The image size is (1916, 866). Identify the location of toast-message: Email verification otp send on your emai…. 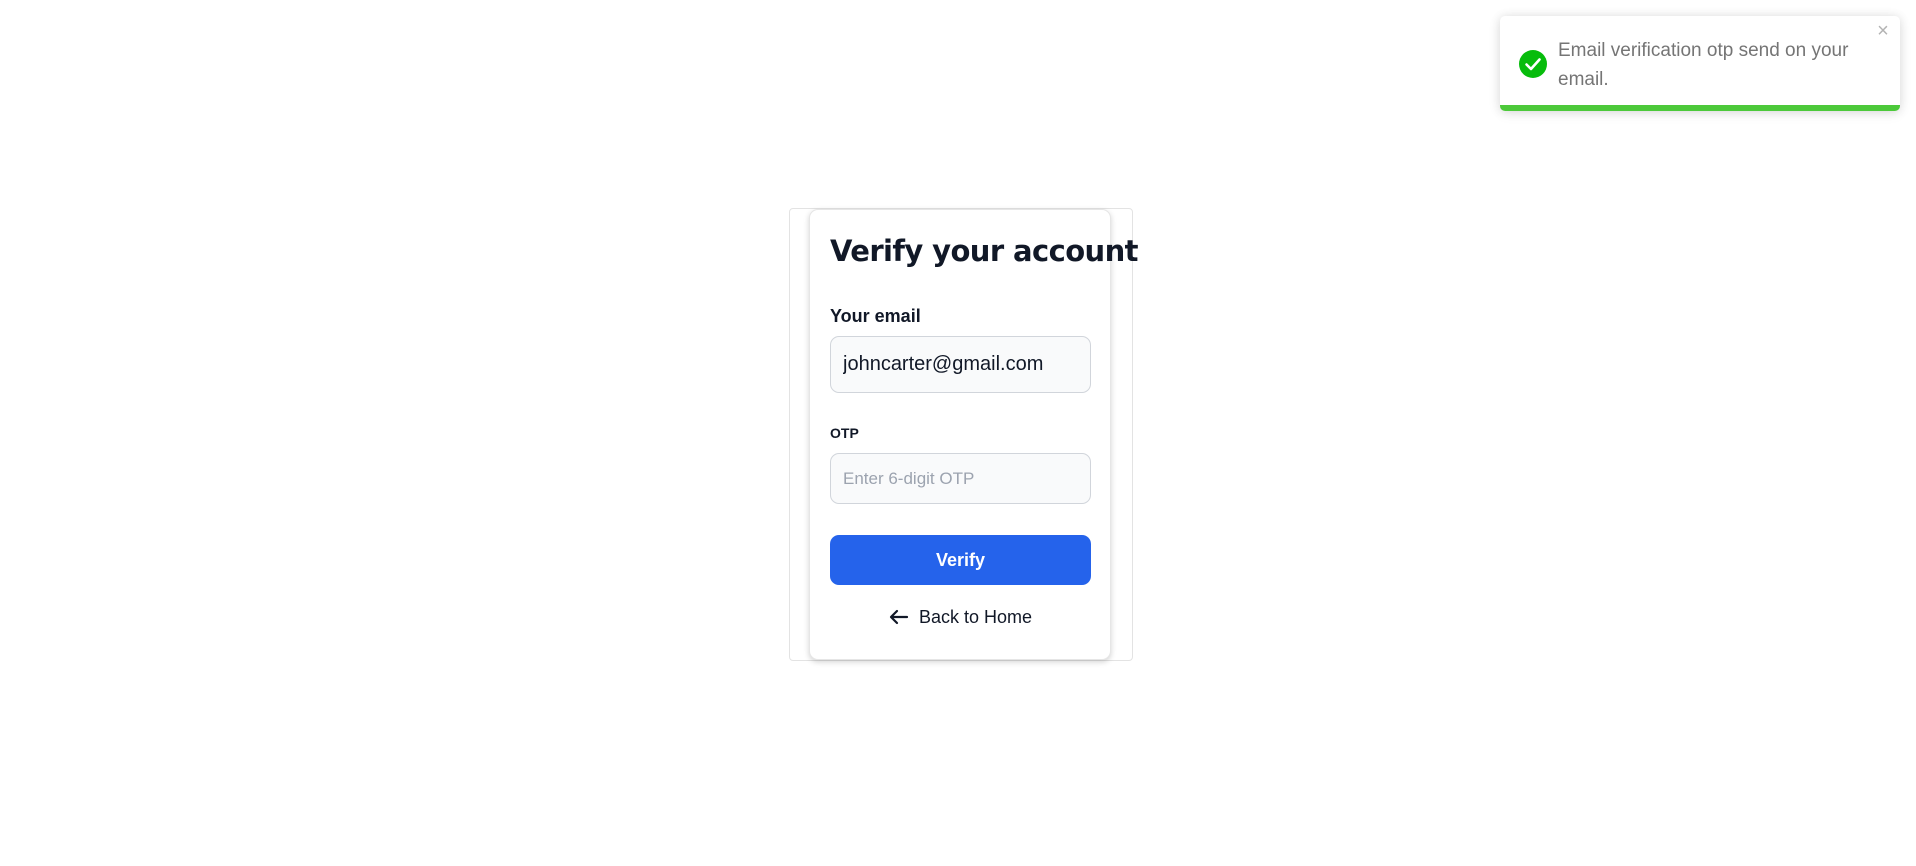
(1703, 65).